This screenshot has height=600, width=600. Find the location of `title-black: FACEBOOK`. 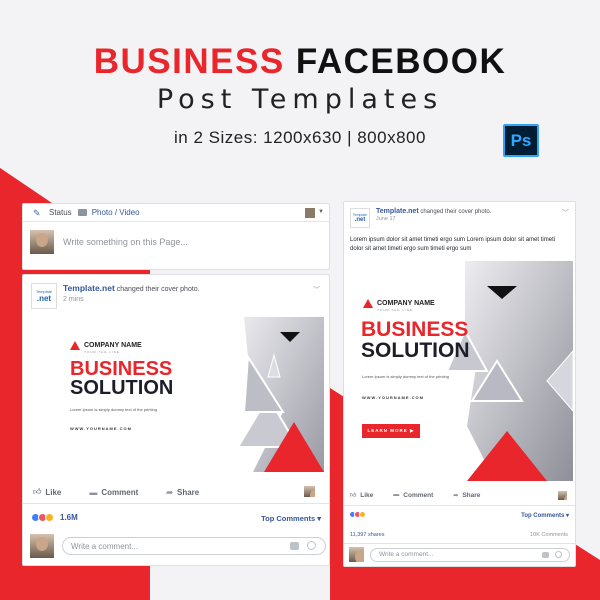

title-black: FACEBOOK is located at coordinates (401, 61).